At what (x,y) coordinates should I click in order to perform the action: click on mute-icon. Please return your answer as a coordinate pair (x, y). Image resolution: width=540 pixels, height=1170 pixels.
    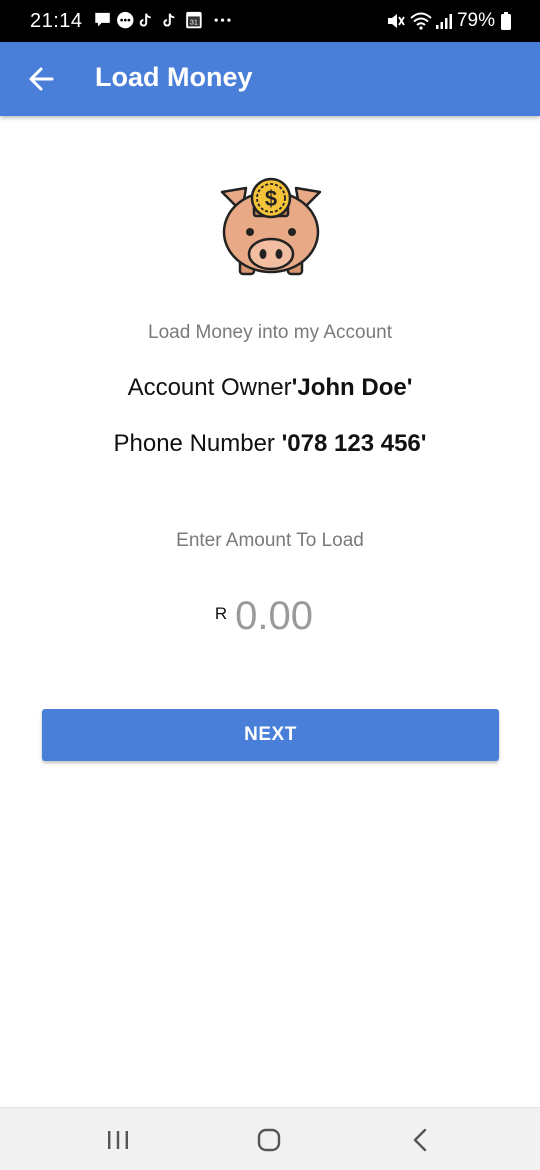
    Looking at the image, I should click on (396, 21).